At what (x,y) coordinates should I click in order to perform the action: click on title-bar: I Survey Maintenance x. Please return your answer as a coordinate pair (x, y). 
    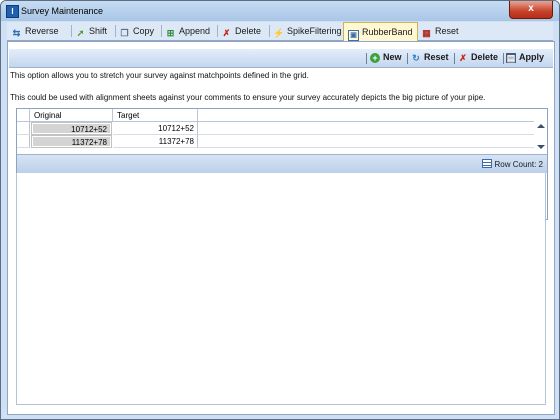
    Looking at the image, I should click on (280, 11).